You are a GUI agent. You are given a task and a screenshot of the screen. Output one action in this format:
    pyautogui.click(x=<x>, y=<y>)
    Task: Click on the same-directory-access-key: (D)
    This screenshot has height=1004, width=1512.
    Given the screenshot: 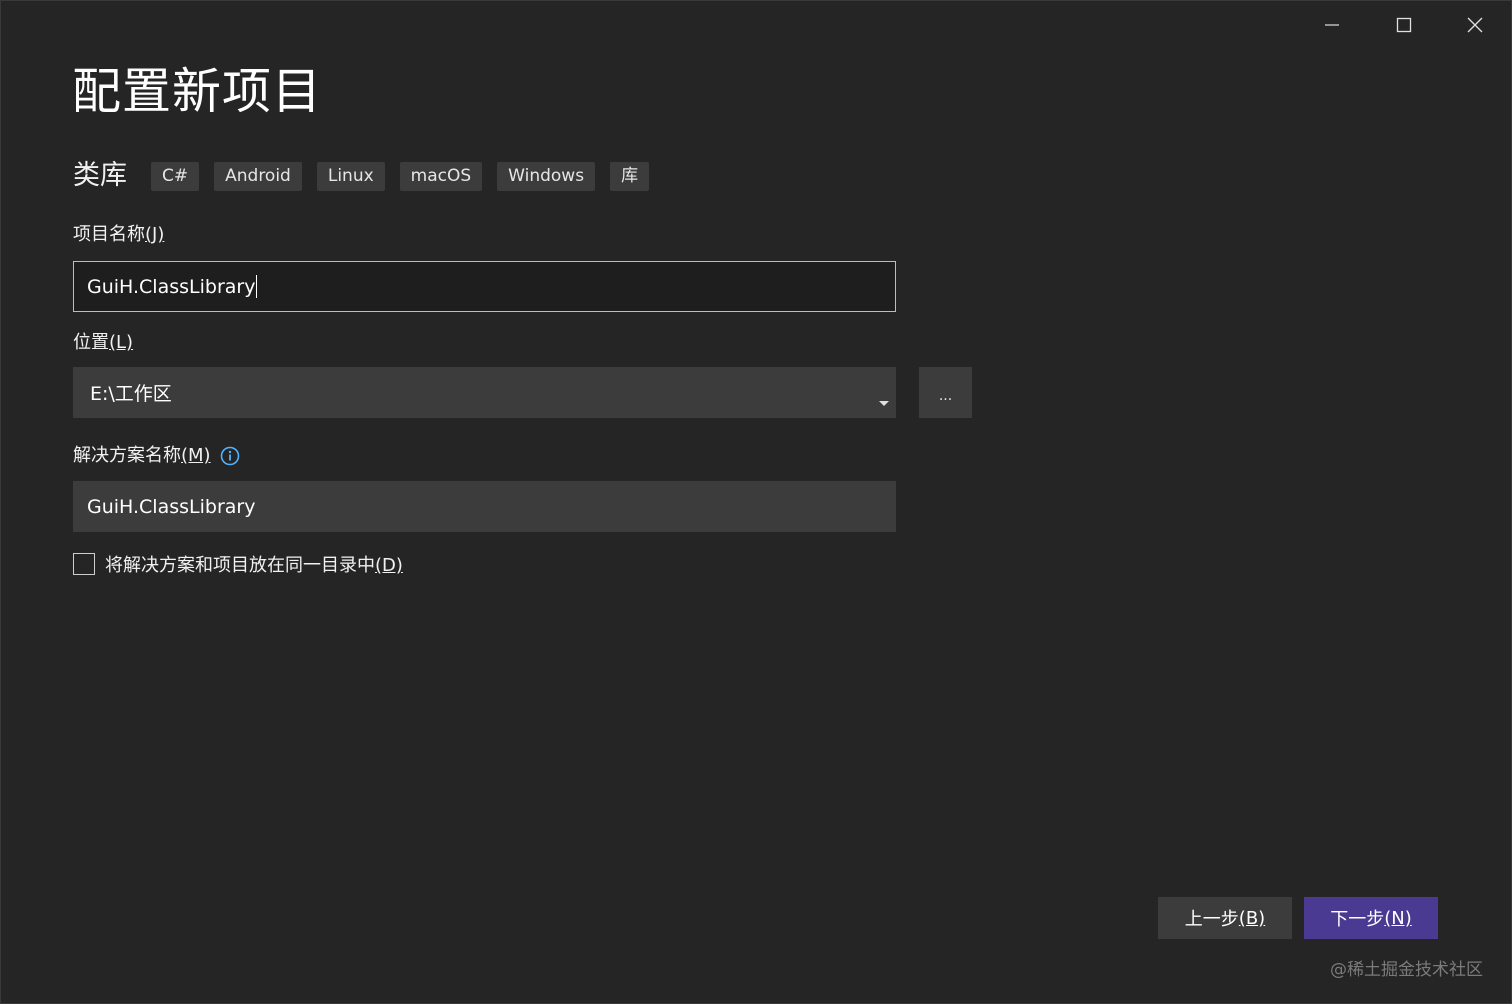 What is the action you would take?
    pyautogui.click(x=389, y=565)
    